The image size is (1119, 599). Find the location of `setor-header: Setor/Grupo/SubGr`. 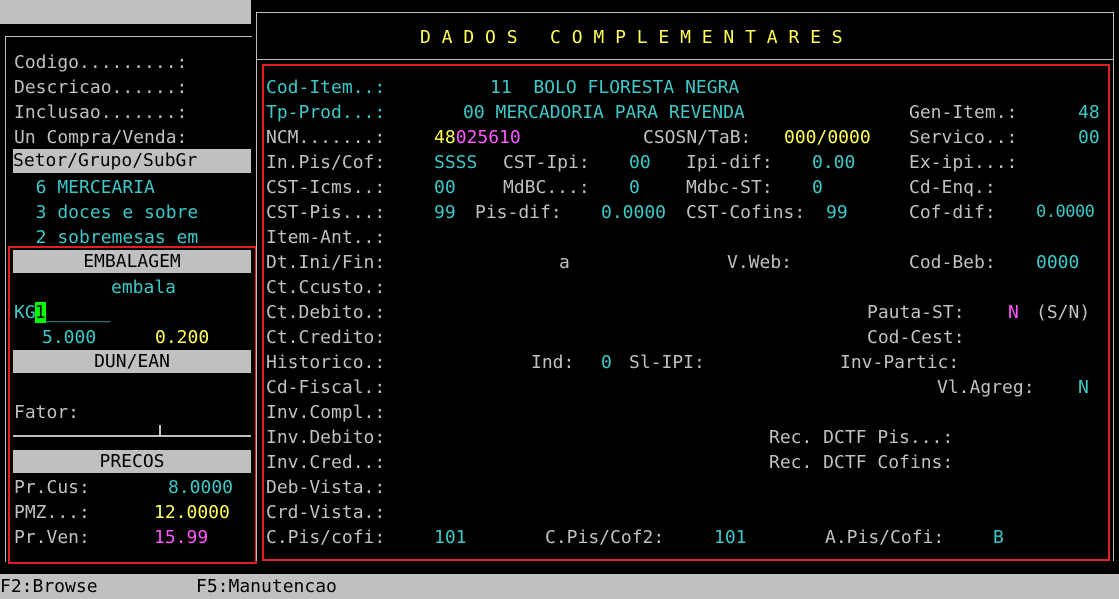

setor-header: Setor/Grupo/SubGr is located at coordinates (132, 161).